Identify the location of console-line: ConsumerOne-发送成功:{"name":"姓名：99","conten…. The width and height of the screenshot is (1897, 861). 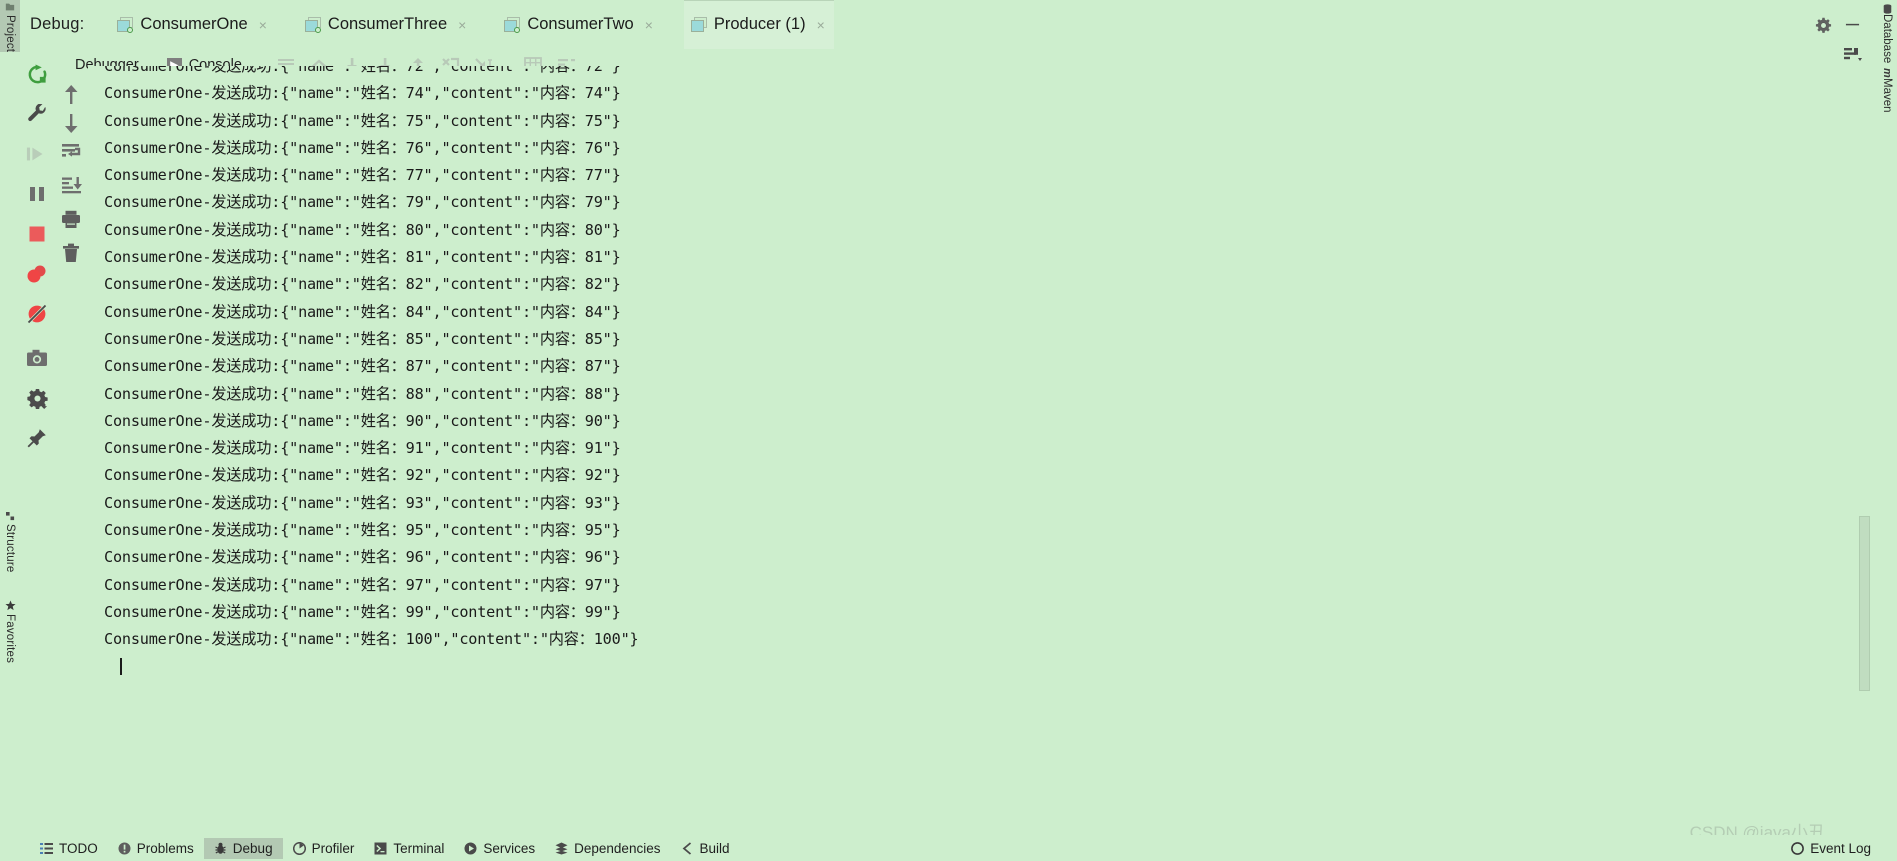
(362, 611).